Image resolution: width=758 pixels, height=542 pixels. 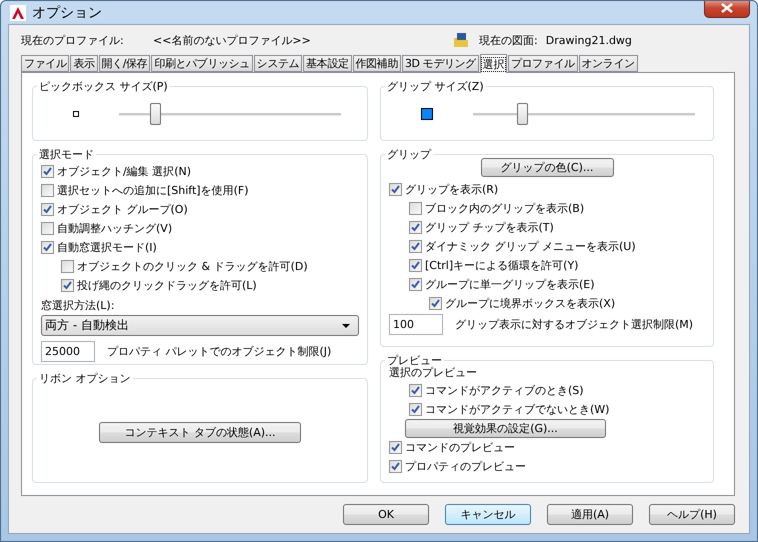 What do you see at coordinates (124, 171) in the screenshot?
I see `checkbox-label: オブジェクト/編集 選択(N)` at bounding box center [124, 171].